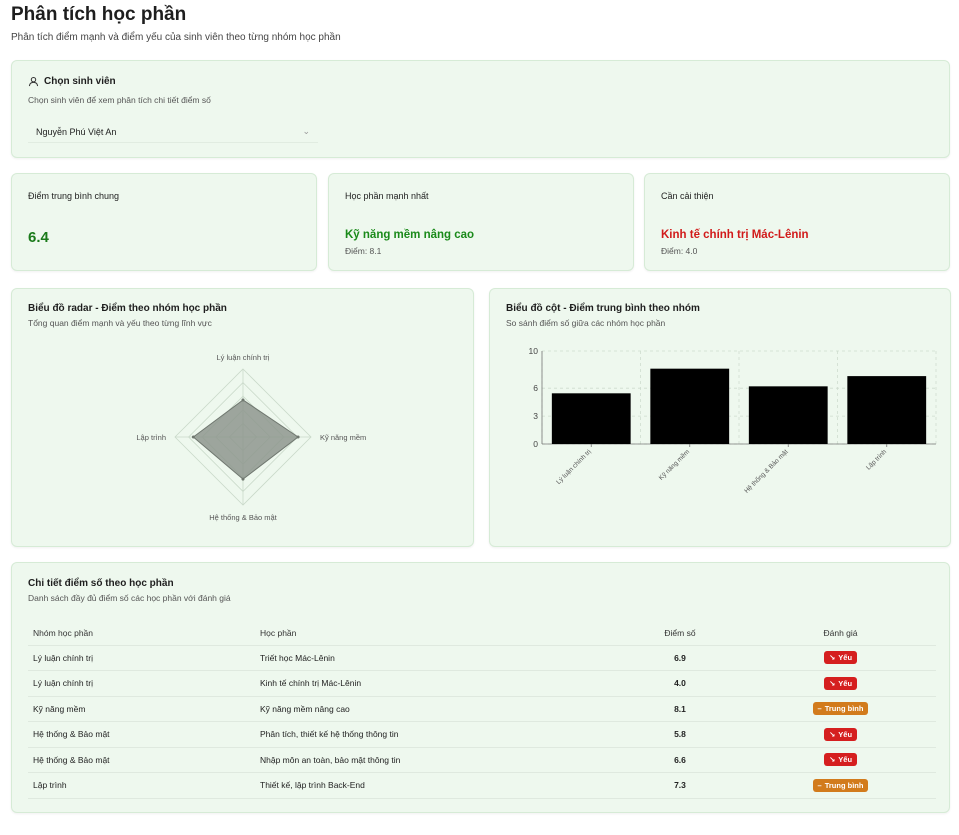  Describe the element at coordinates (573, 466) in the screenshot. I see `x-tick-label: Lý luận chính trị` at that location.